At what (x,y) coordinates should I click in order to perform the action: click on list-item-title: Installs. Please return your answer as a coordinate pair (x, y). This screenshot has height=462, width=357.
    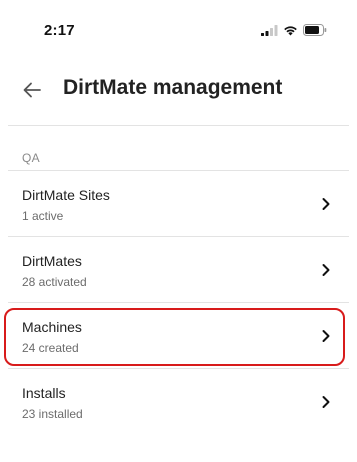
    Looking at the image, I should click on (44, 393).